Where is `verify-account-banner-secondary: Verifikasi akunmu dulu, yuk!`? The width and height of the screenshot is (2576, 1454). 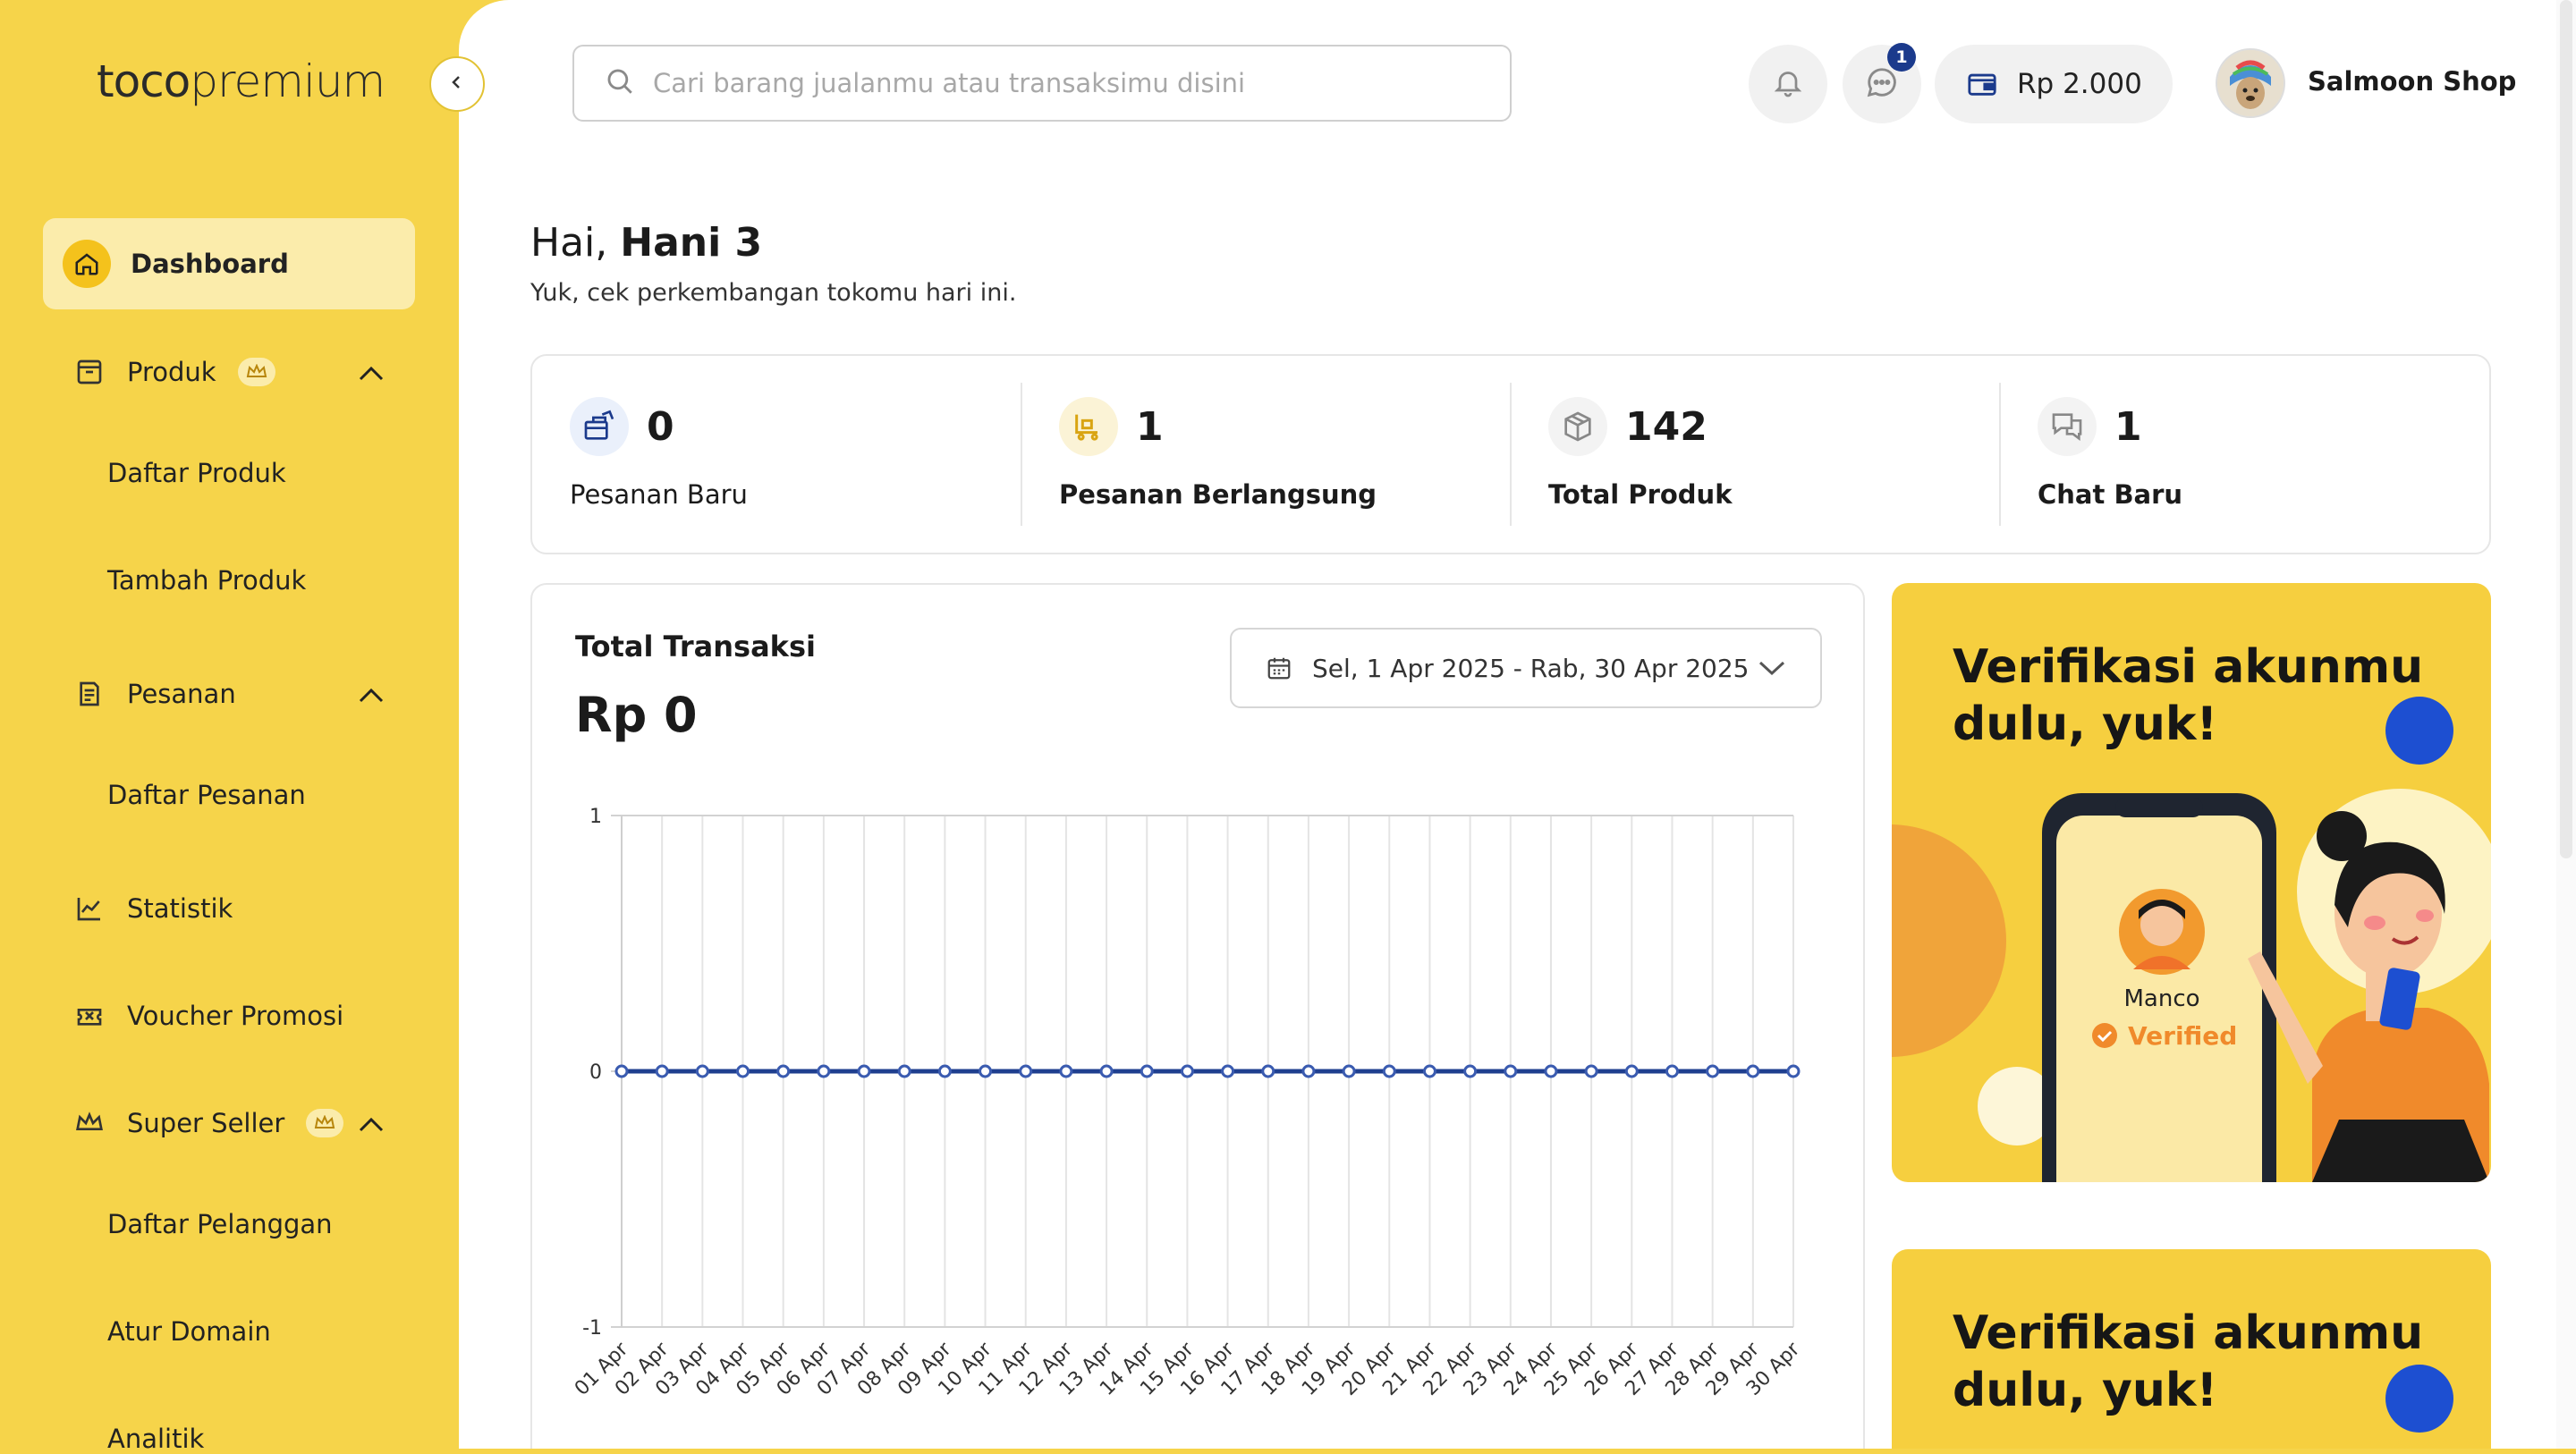
verify-account-banner-secondary: Verifikasi akunmu dulu, yuk! is located at coordinates (2191, 1349).